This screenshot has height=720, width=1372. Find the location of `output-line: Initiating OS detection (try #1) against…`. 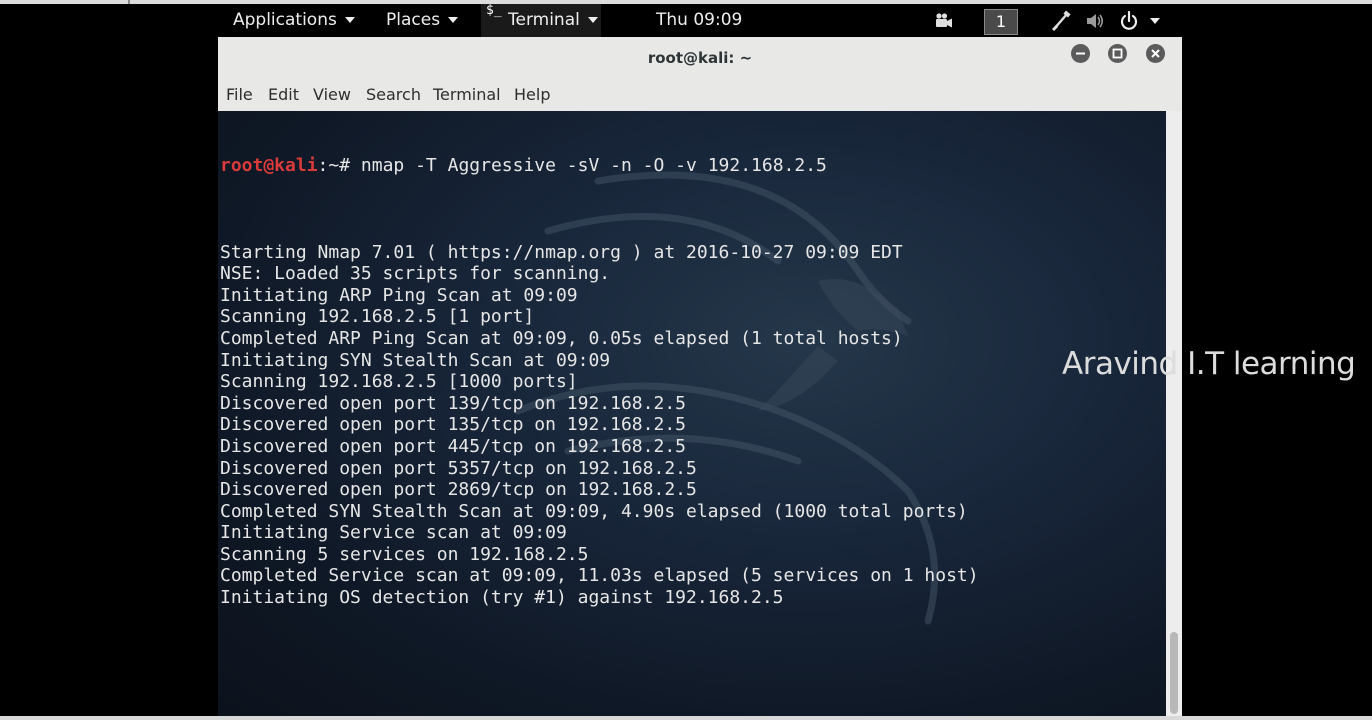

output-line: Initiating OS detection (try #1) against… is located at coordinates (502, 598).